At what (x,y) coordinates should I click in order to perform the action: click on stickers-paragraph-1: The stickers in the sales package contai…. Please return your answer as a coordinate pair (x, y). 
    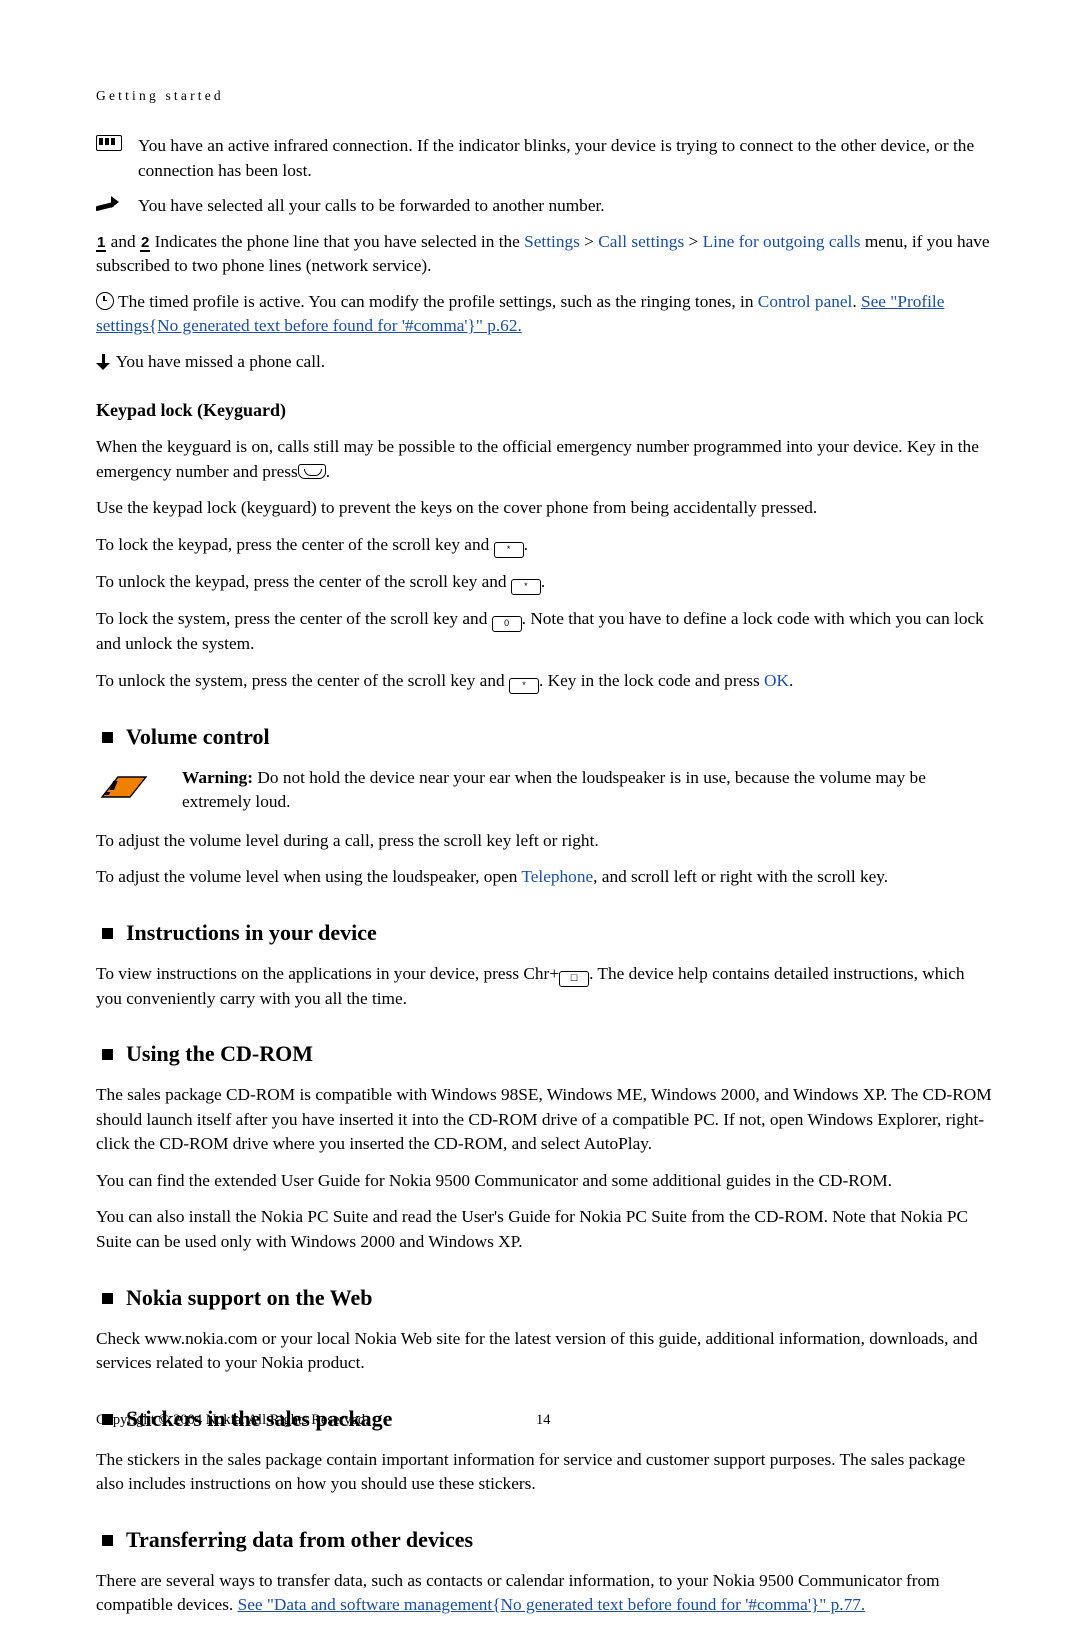
    Looking at the image, I should click on (531, 1471).